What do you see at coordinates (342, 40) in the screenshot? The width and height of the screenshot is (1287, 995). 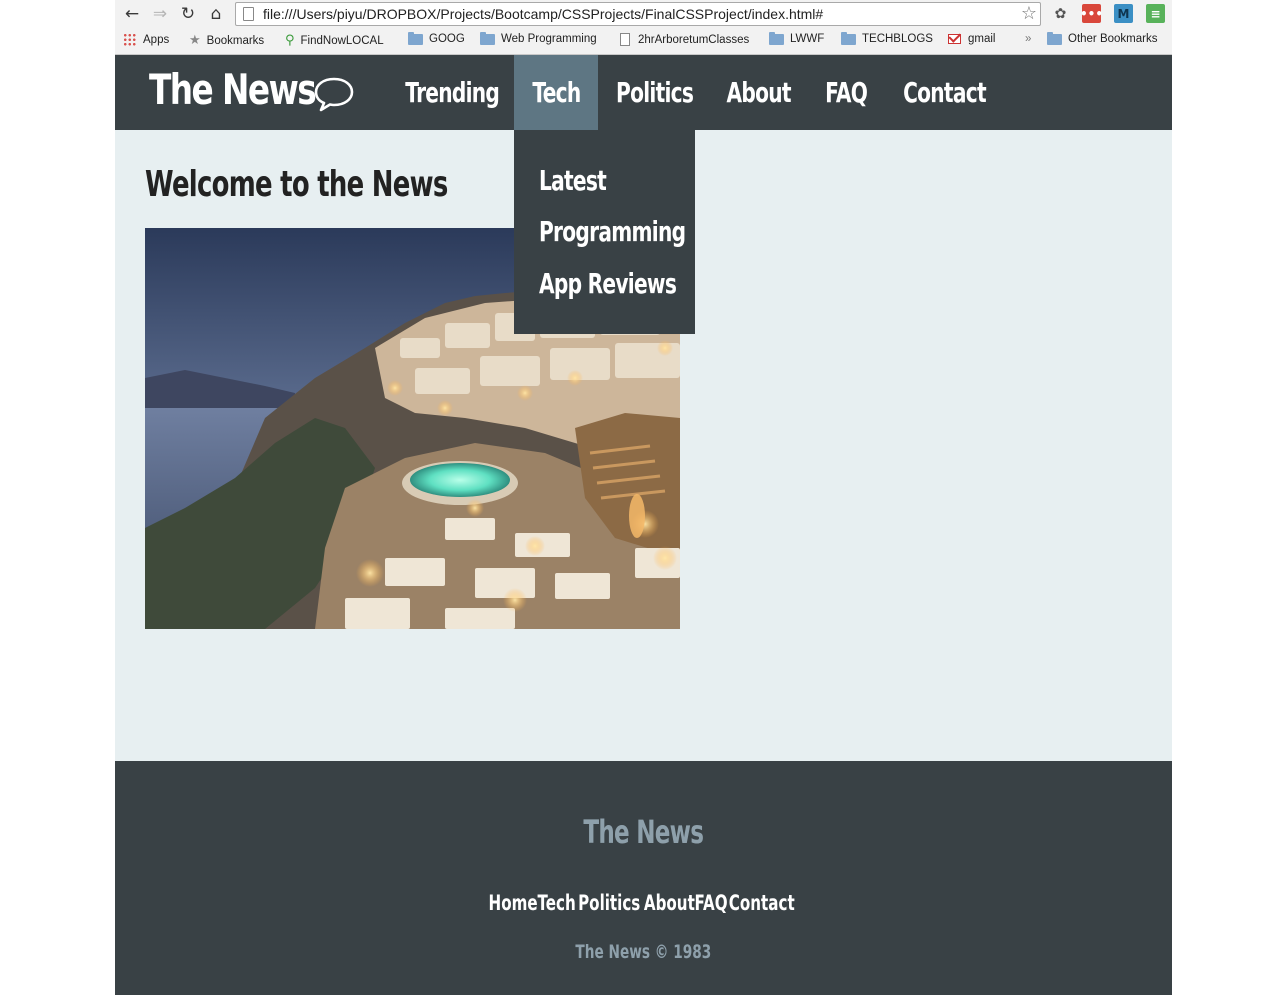 I see `bookmark-label: FindNowLOCAL` at bounding box center [342, 40].